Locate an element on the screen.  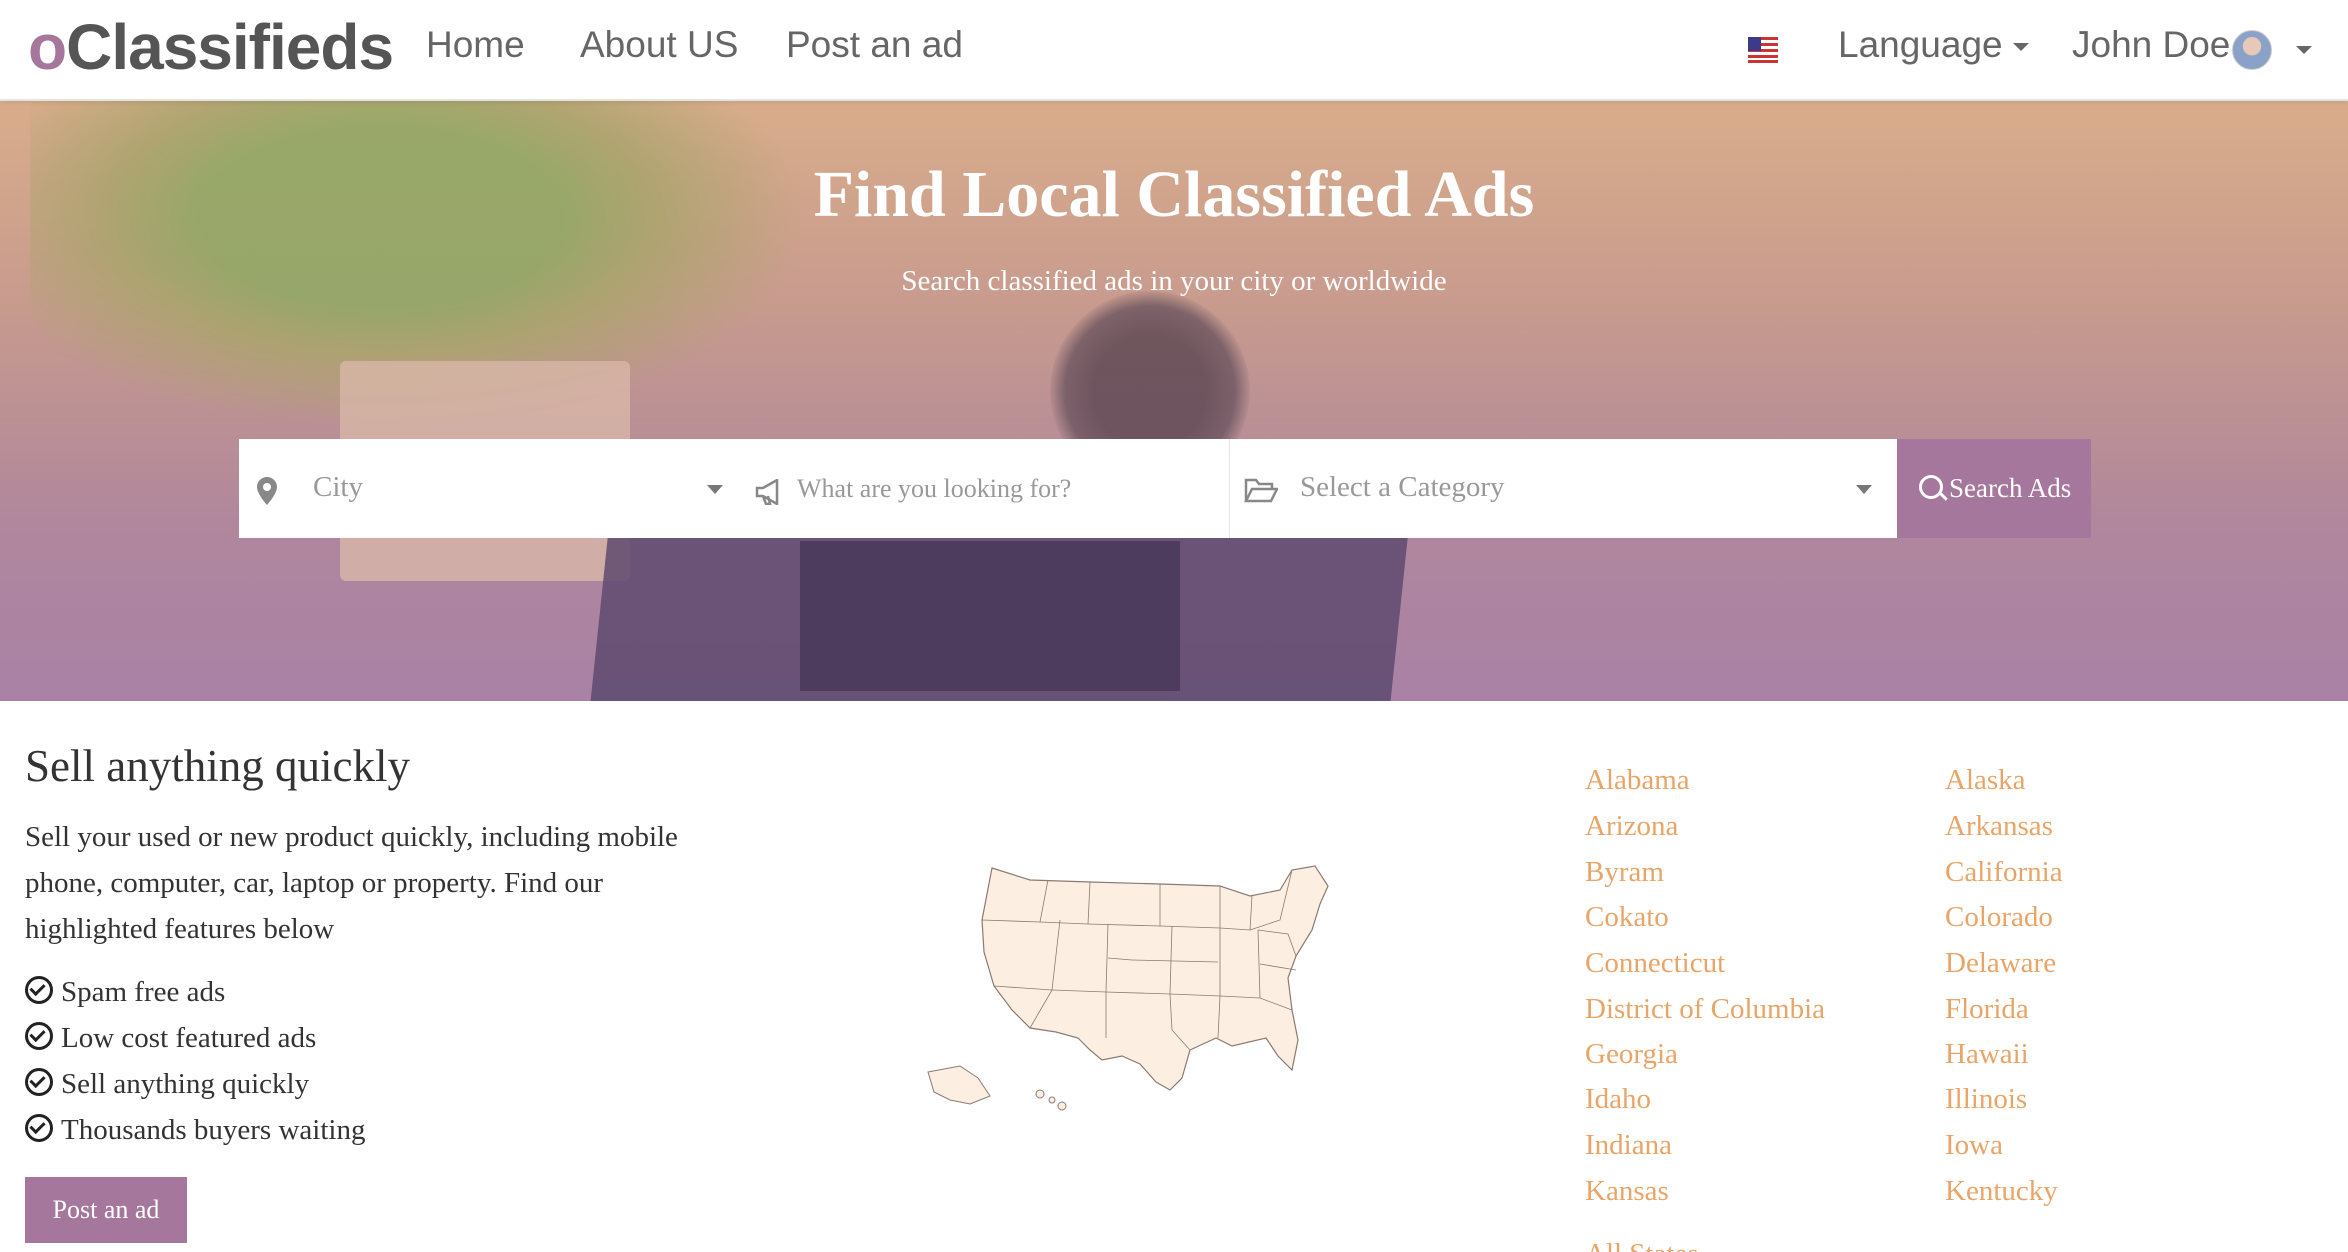
category-select: Select a Category is located at coordinates (1558, 488).